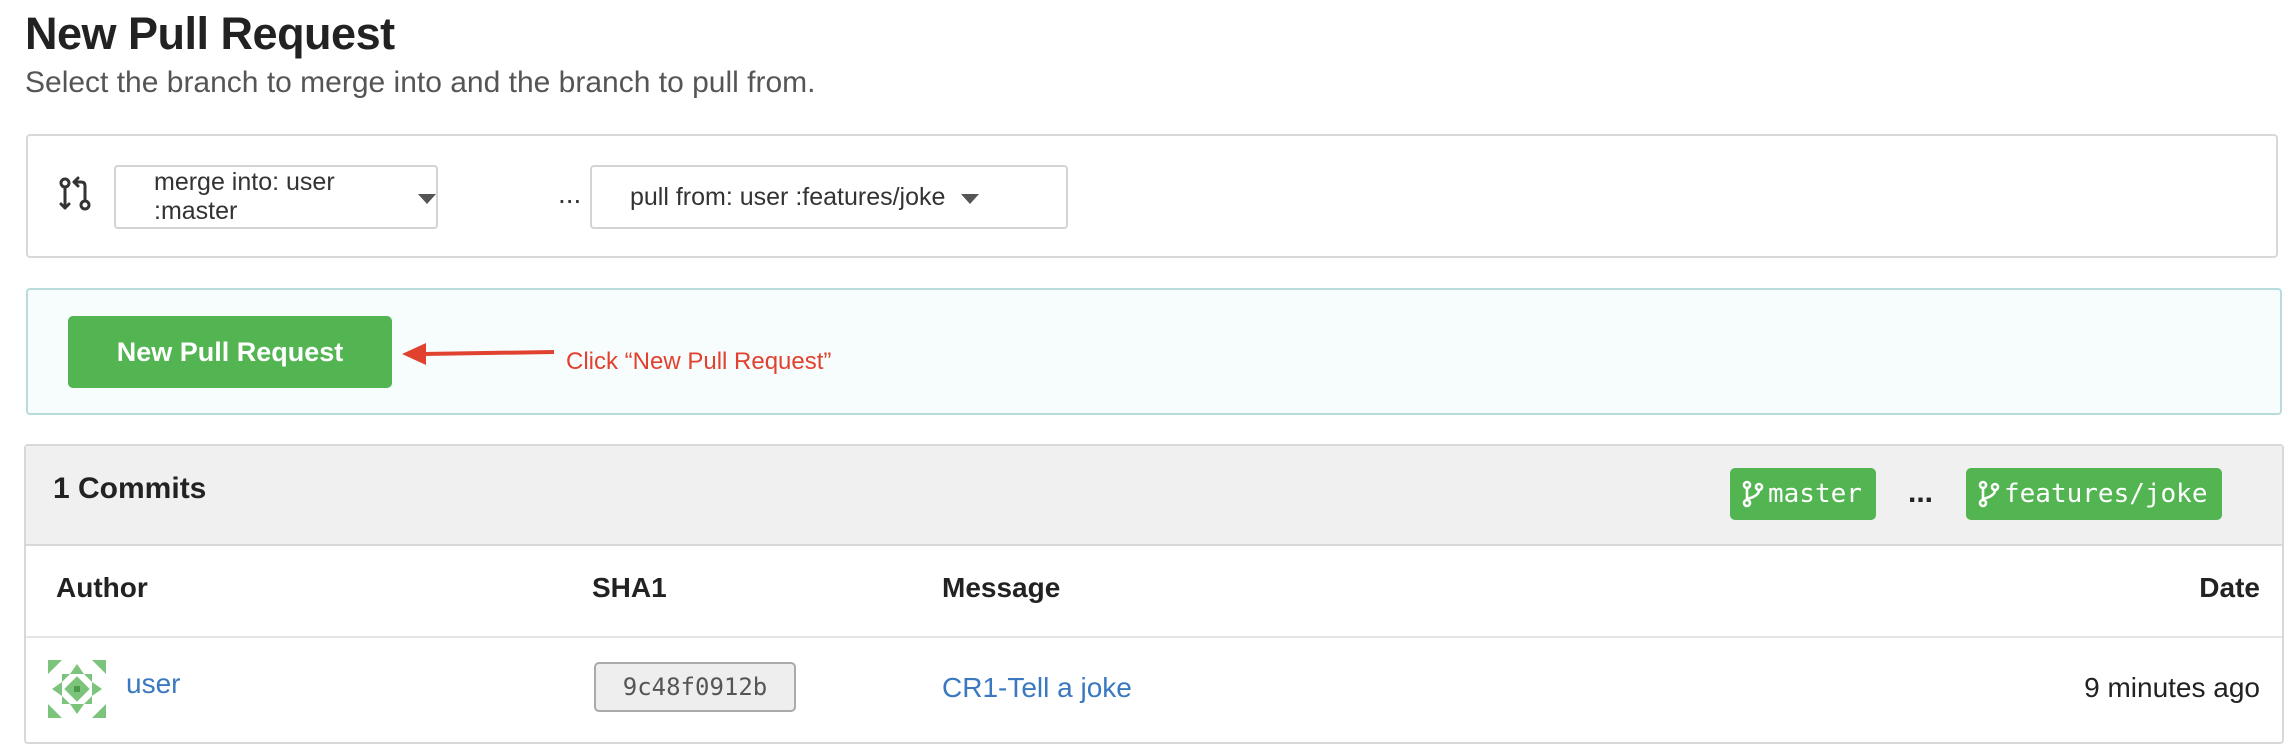 The height and width of the screenshot is (744, 2288). I want to click on compare-branches-icon, so click(75, 193).